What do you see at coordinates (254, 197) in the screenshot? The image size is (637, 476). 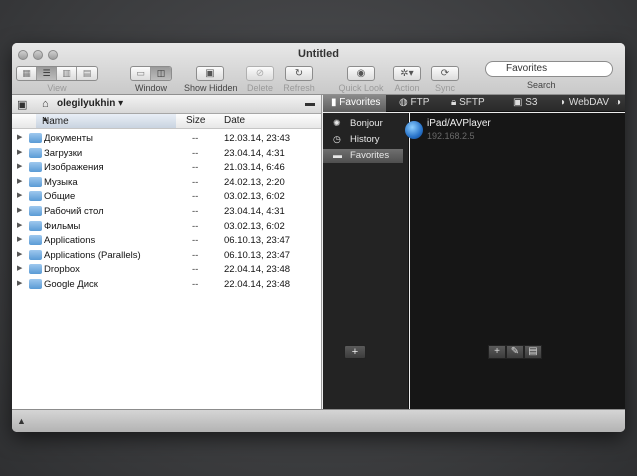 I see `file-date: 03.02.13, 6:02` at bounding box center [254, 197].